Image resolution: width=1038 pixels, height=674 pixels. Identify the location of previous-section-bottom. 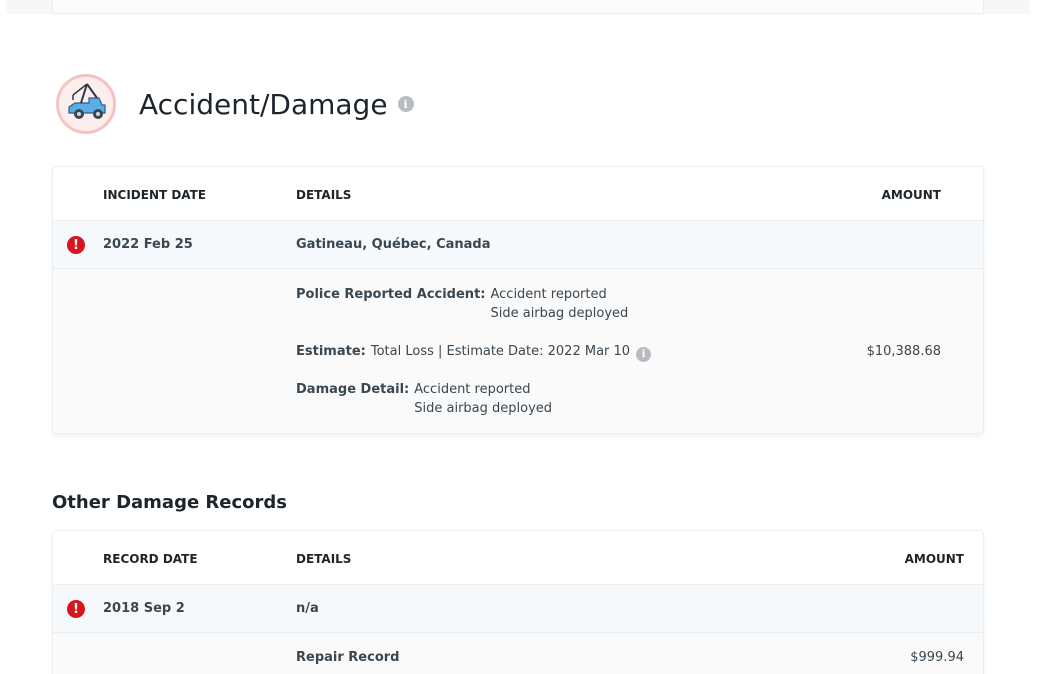
(518, 7).